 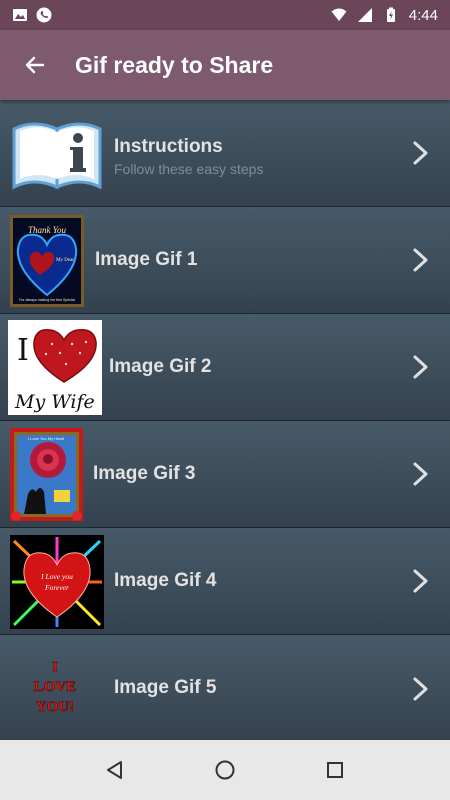 I want to click on gif-caption: My Wife, so click(x=54, y=402).